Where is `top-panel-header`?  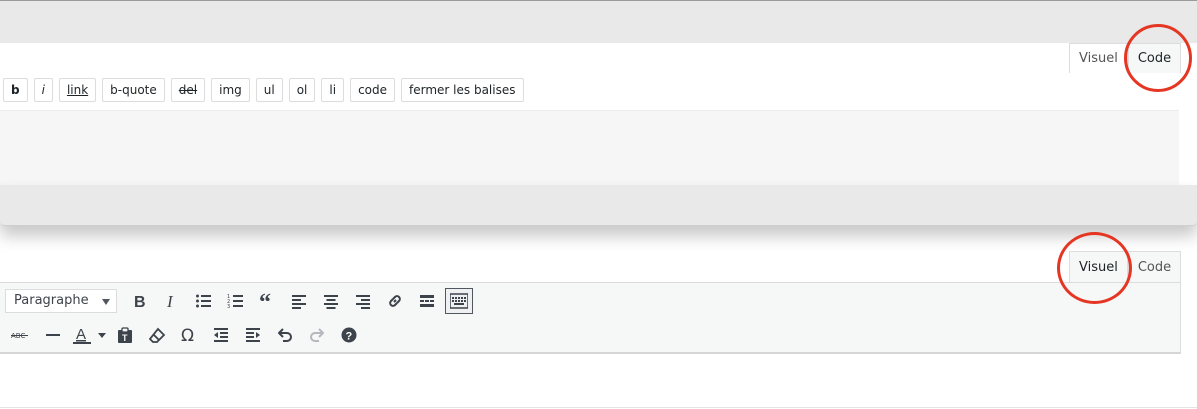
top-panel-header is located at coordinates (598, 21).